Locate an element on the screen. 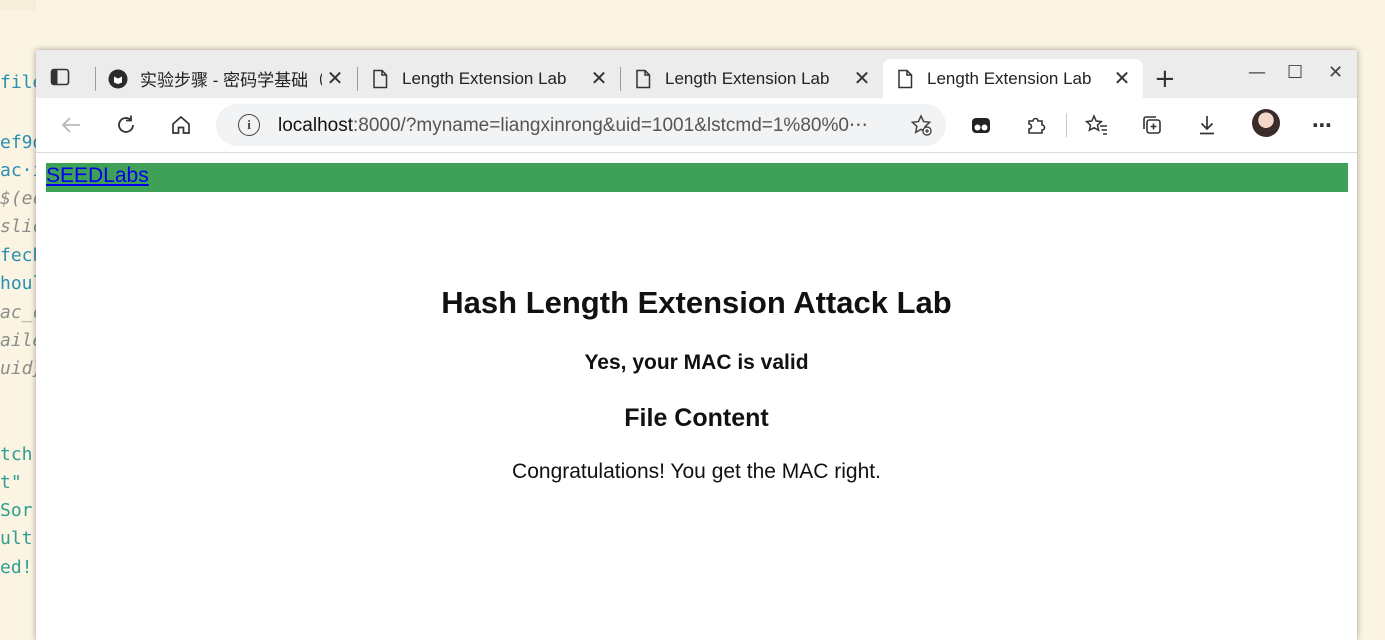 This screenshot has width=1385, height=640. file-content-heading: File Content is located at coordinates (696, 418).